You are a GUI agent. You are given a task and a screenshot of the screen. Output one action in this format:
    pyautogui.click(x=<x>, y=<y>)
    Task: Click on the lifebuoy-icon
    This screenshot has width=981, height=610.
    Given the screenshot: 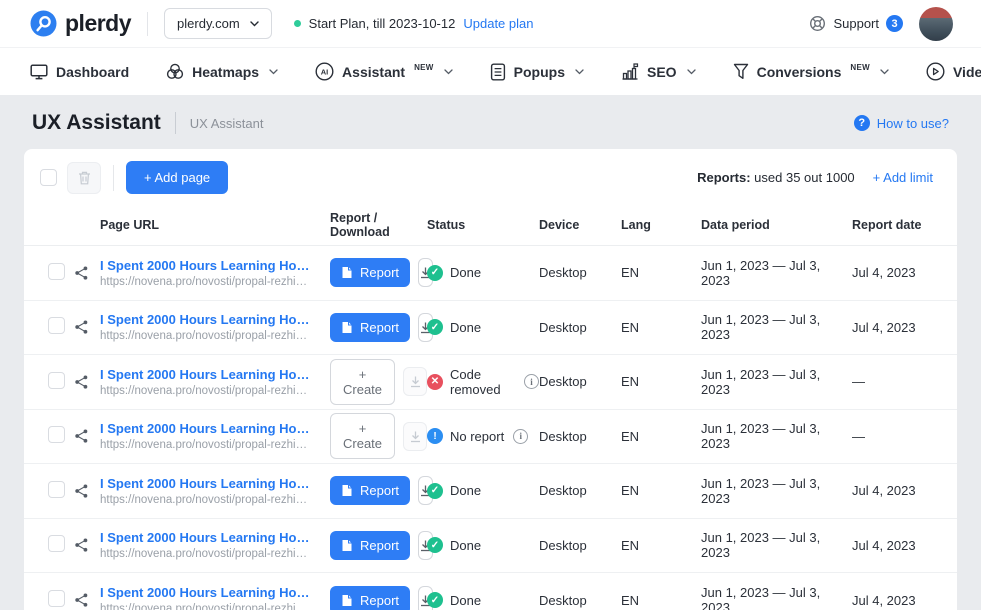 What is the action you would take?
    pyautogui.click(x=818, y=23)
    